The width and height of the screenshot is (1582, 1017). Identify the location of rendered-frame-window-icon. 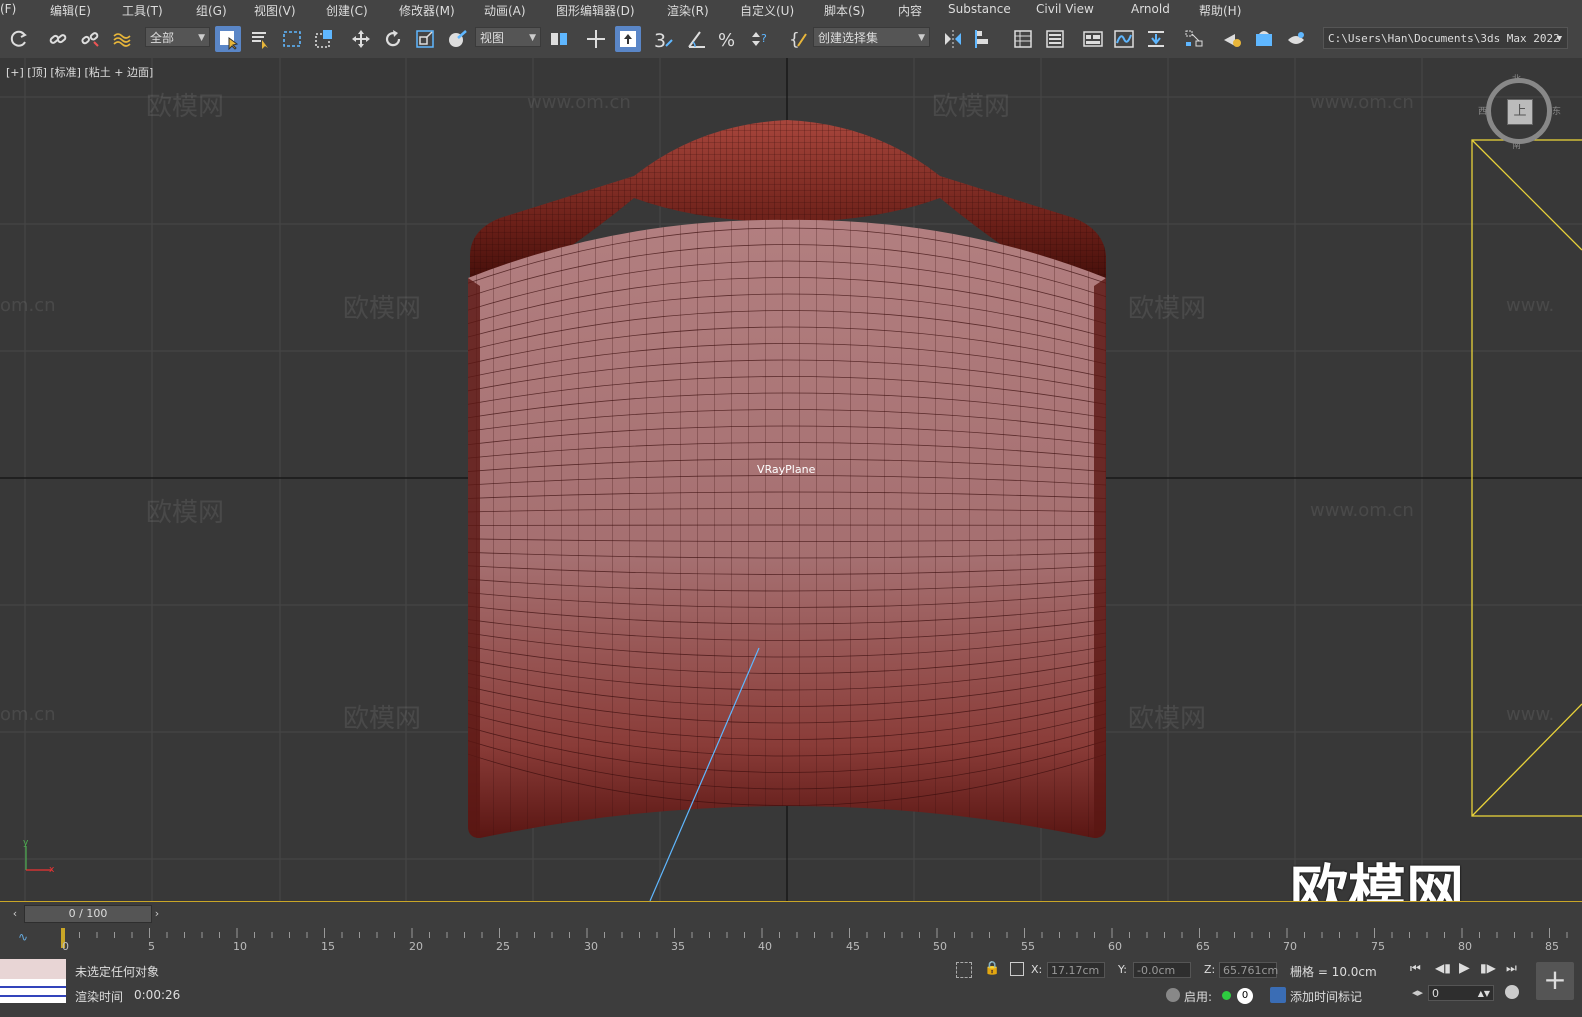
(1264, 39).